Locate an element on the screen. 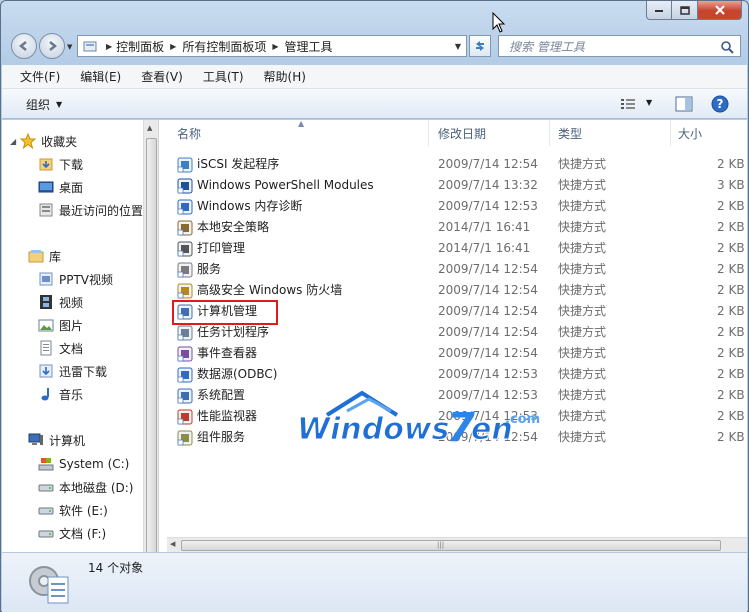  command-bar: 组织 ▼ ▼ ? is located at coordinates (374, 104).